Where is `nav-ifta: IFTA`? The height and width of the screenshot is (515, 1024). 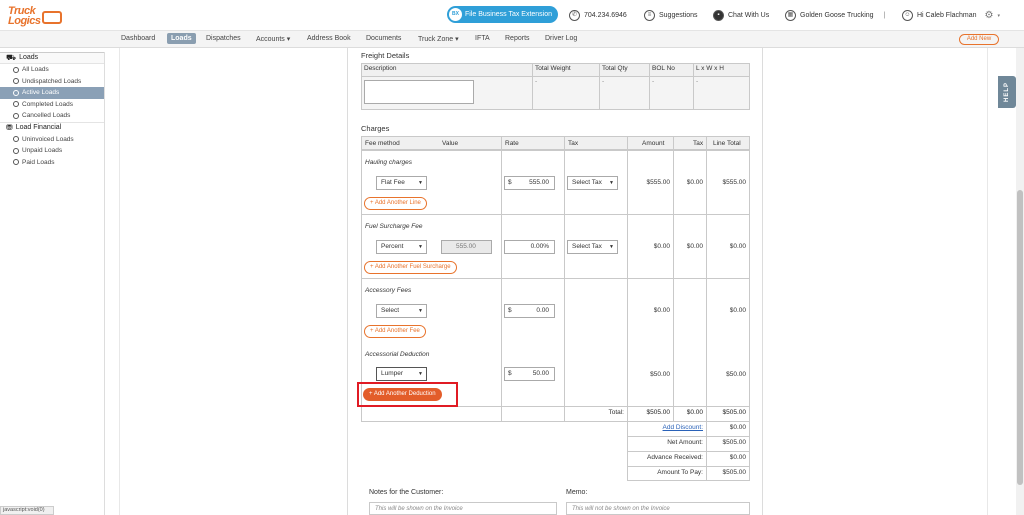
nav-ifta: IFTA is located at coordinates (482, 38).